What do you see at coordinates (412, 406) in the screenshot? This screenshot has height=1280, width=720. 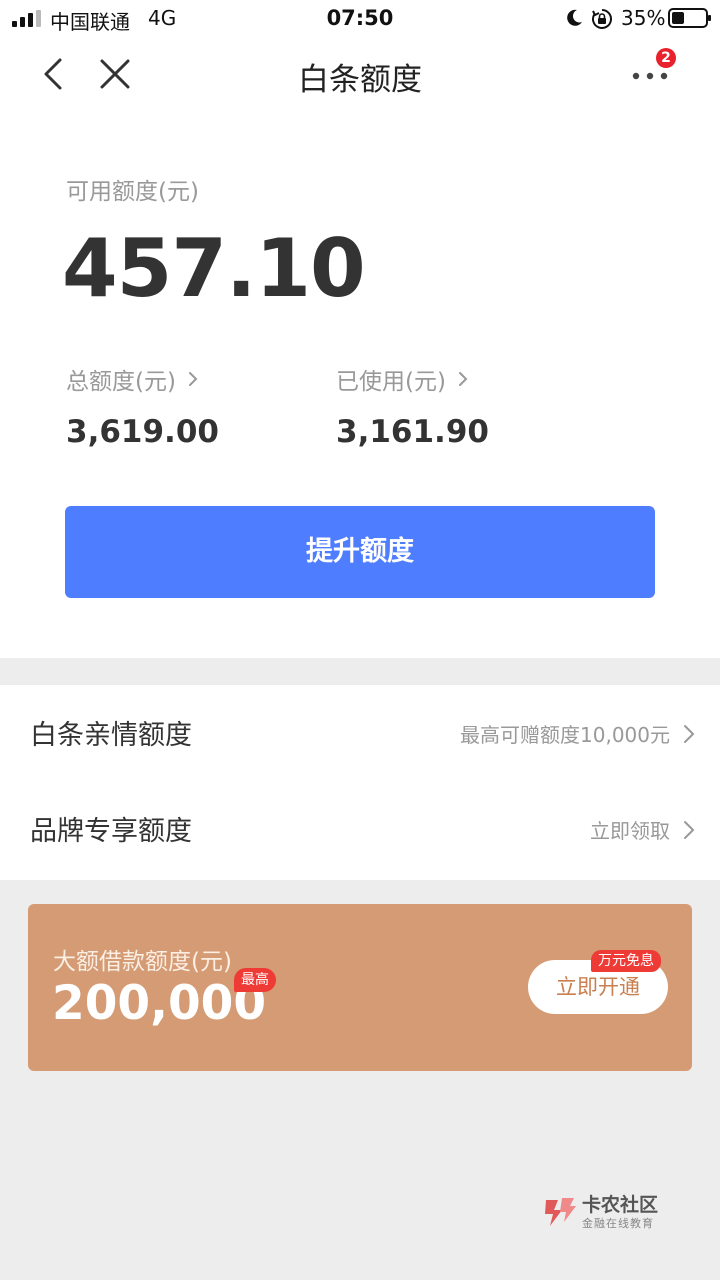 I see `used-credit: 已使用(元) 3,161.90` at bounding box center [412, 406].